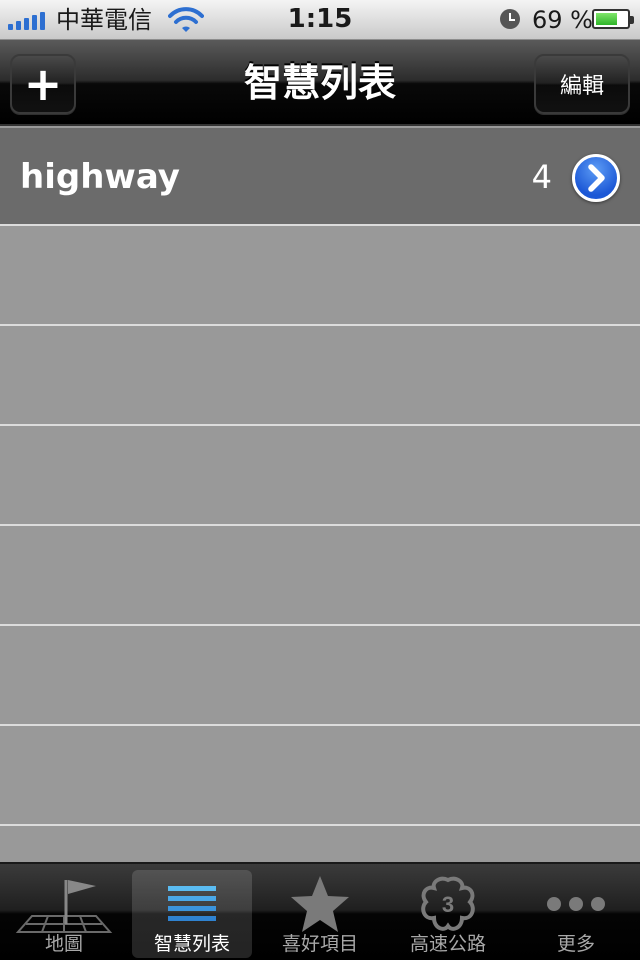  What do you see at coordinates (606, 19) in the screenshot?
I see `battery-level-fill` at bounding box center [606, 19].